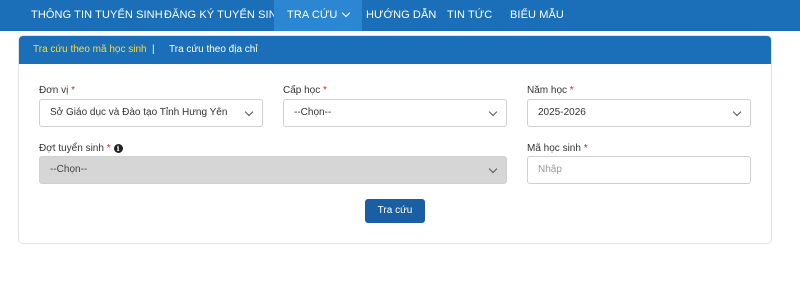  What do you see at coordinates (69, 169) in the screenshot?
I see `round-select-value: --Chọn--` at bounding box center [69, 169].